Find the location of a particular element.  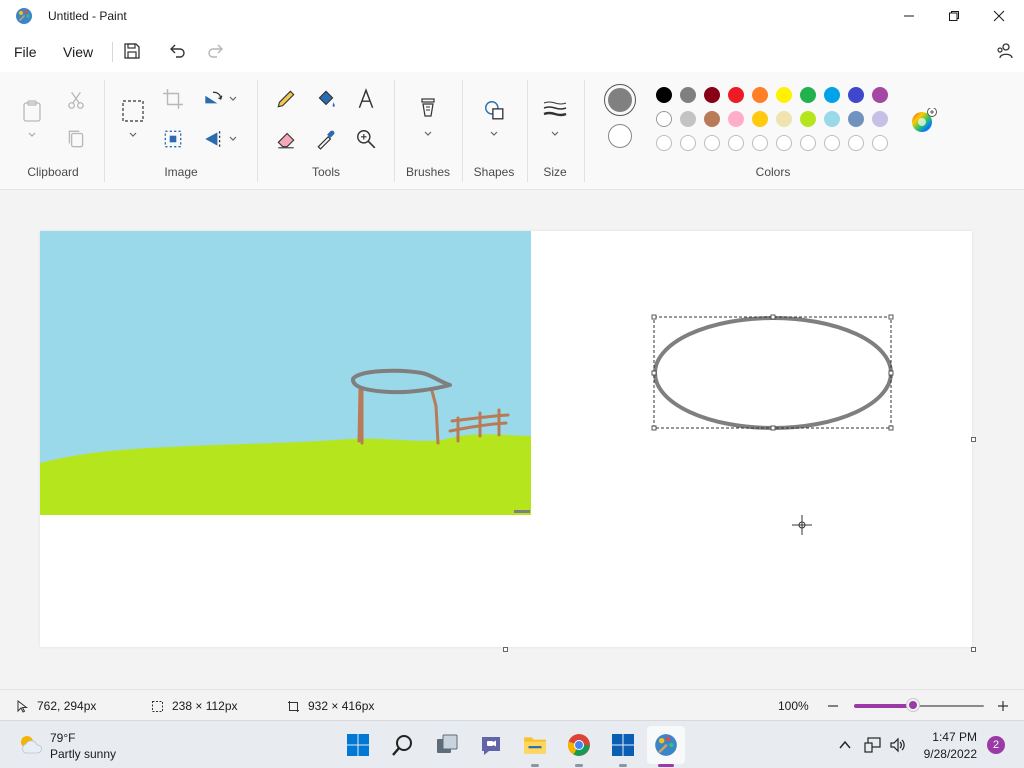

canvas-resize-handle-bottom is located at coordinates (505, 649).